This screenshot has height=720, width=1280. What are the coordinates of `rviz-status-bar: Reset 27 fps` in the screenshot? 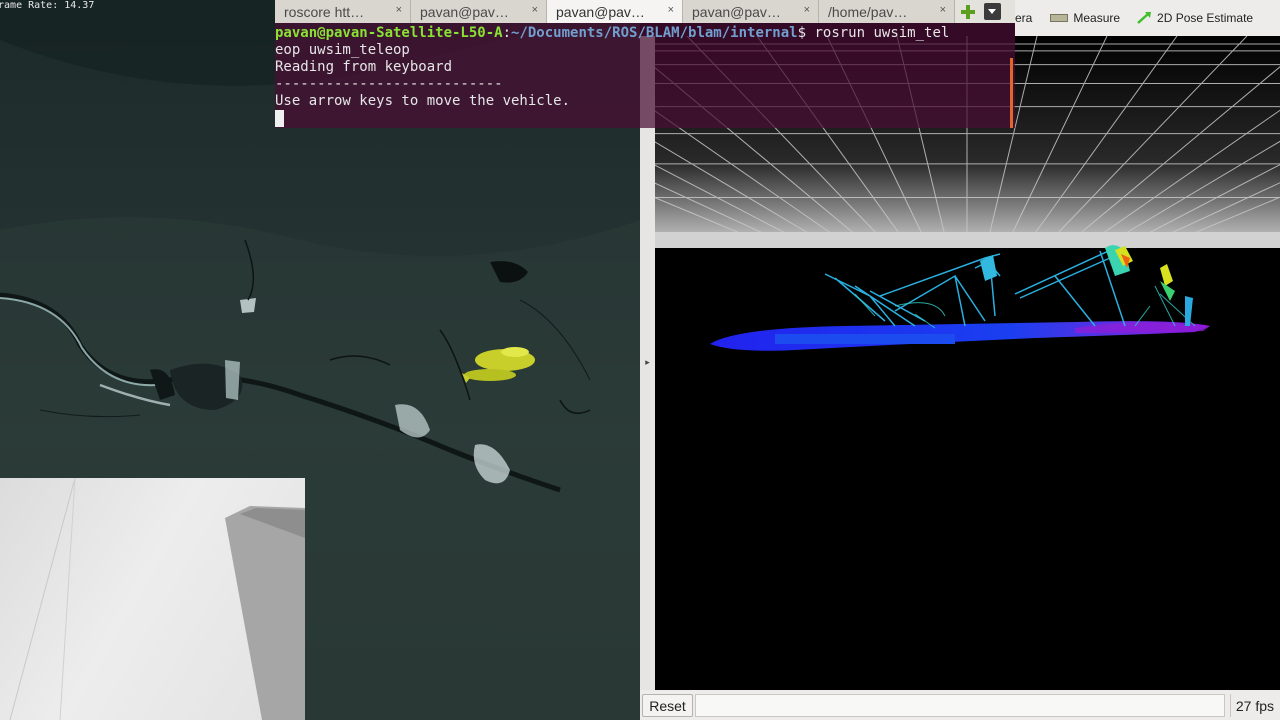 It's located at (960, 705).